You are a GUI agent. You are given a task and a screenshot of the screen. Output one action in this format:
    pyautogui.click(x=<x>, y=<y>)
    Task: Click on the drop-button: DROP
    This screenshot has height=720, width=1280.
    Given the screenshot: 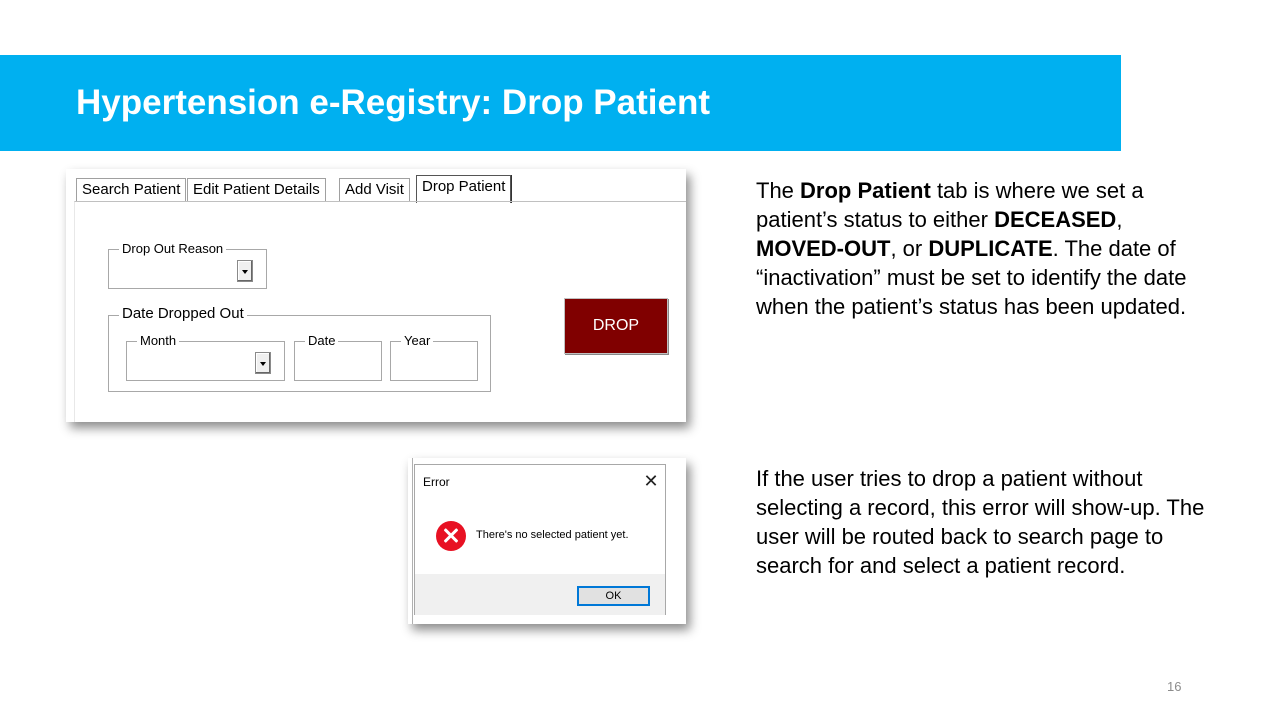 What is the action you would take?
    pyautogui.click(x=616, y=326)
    